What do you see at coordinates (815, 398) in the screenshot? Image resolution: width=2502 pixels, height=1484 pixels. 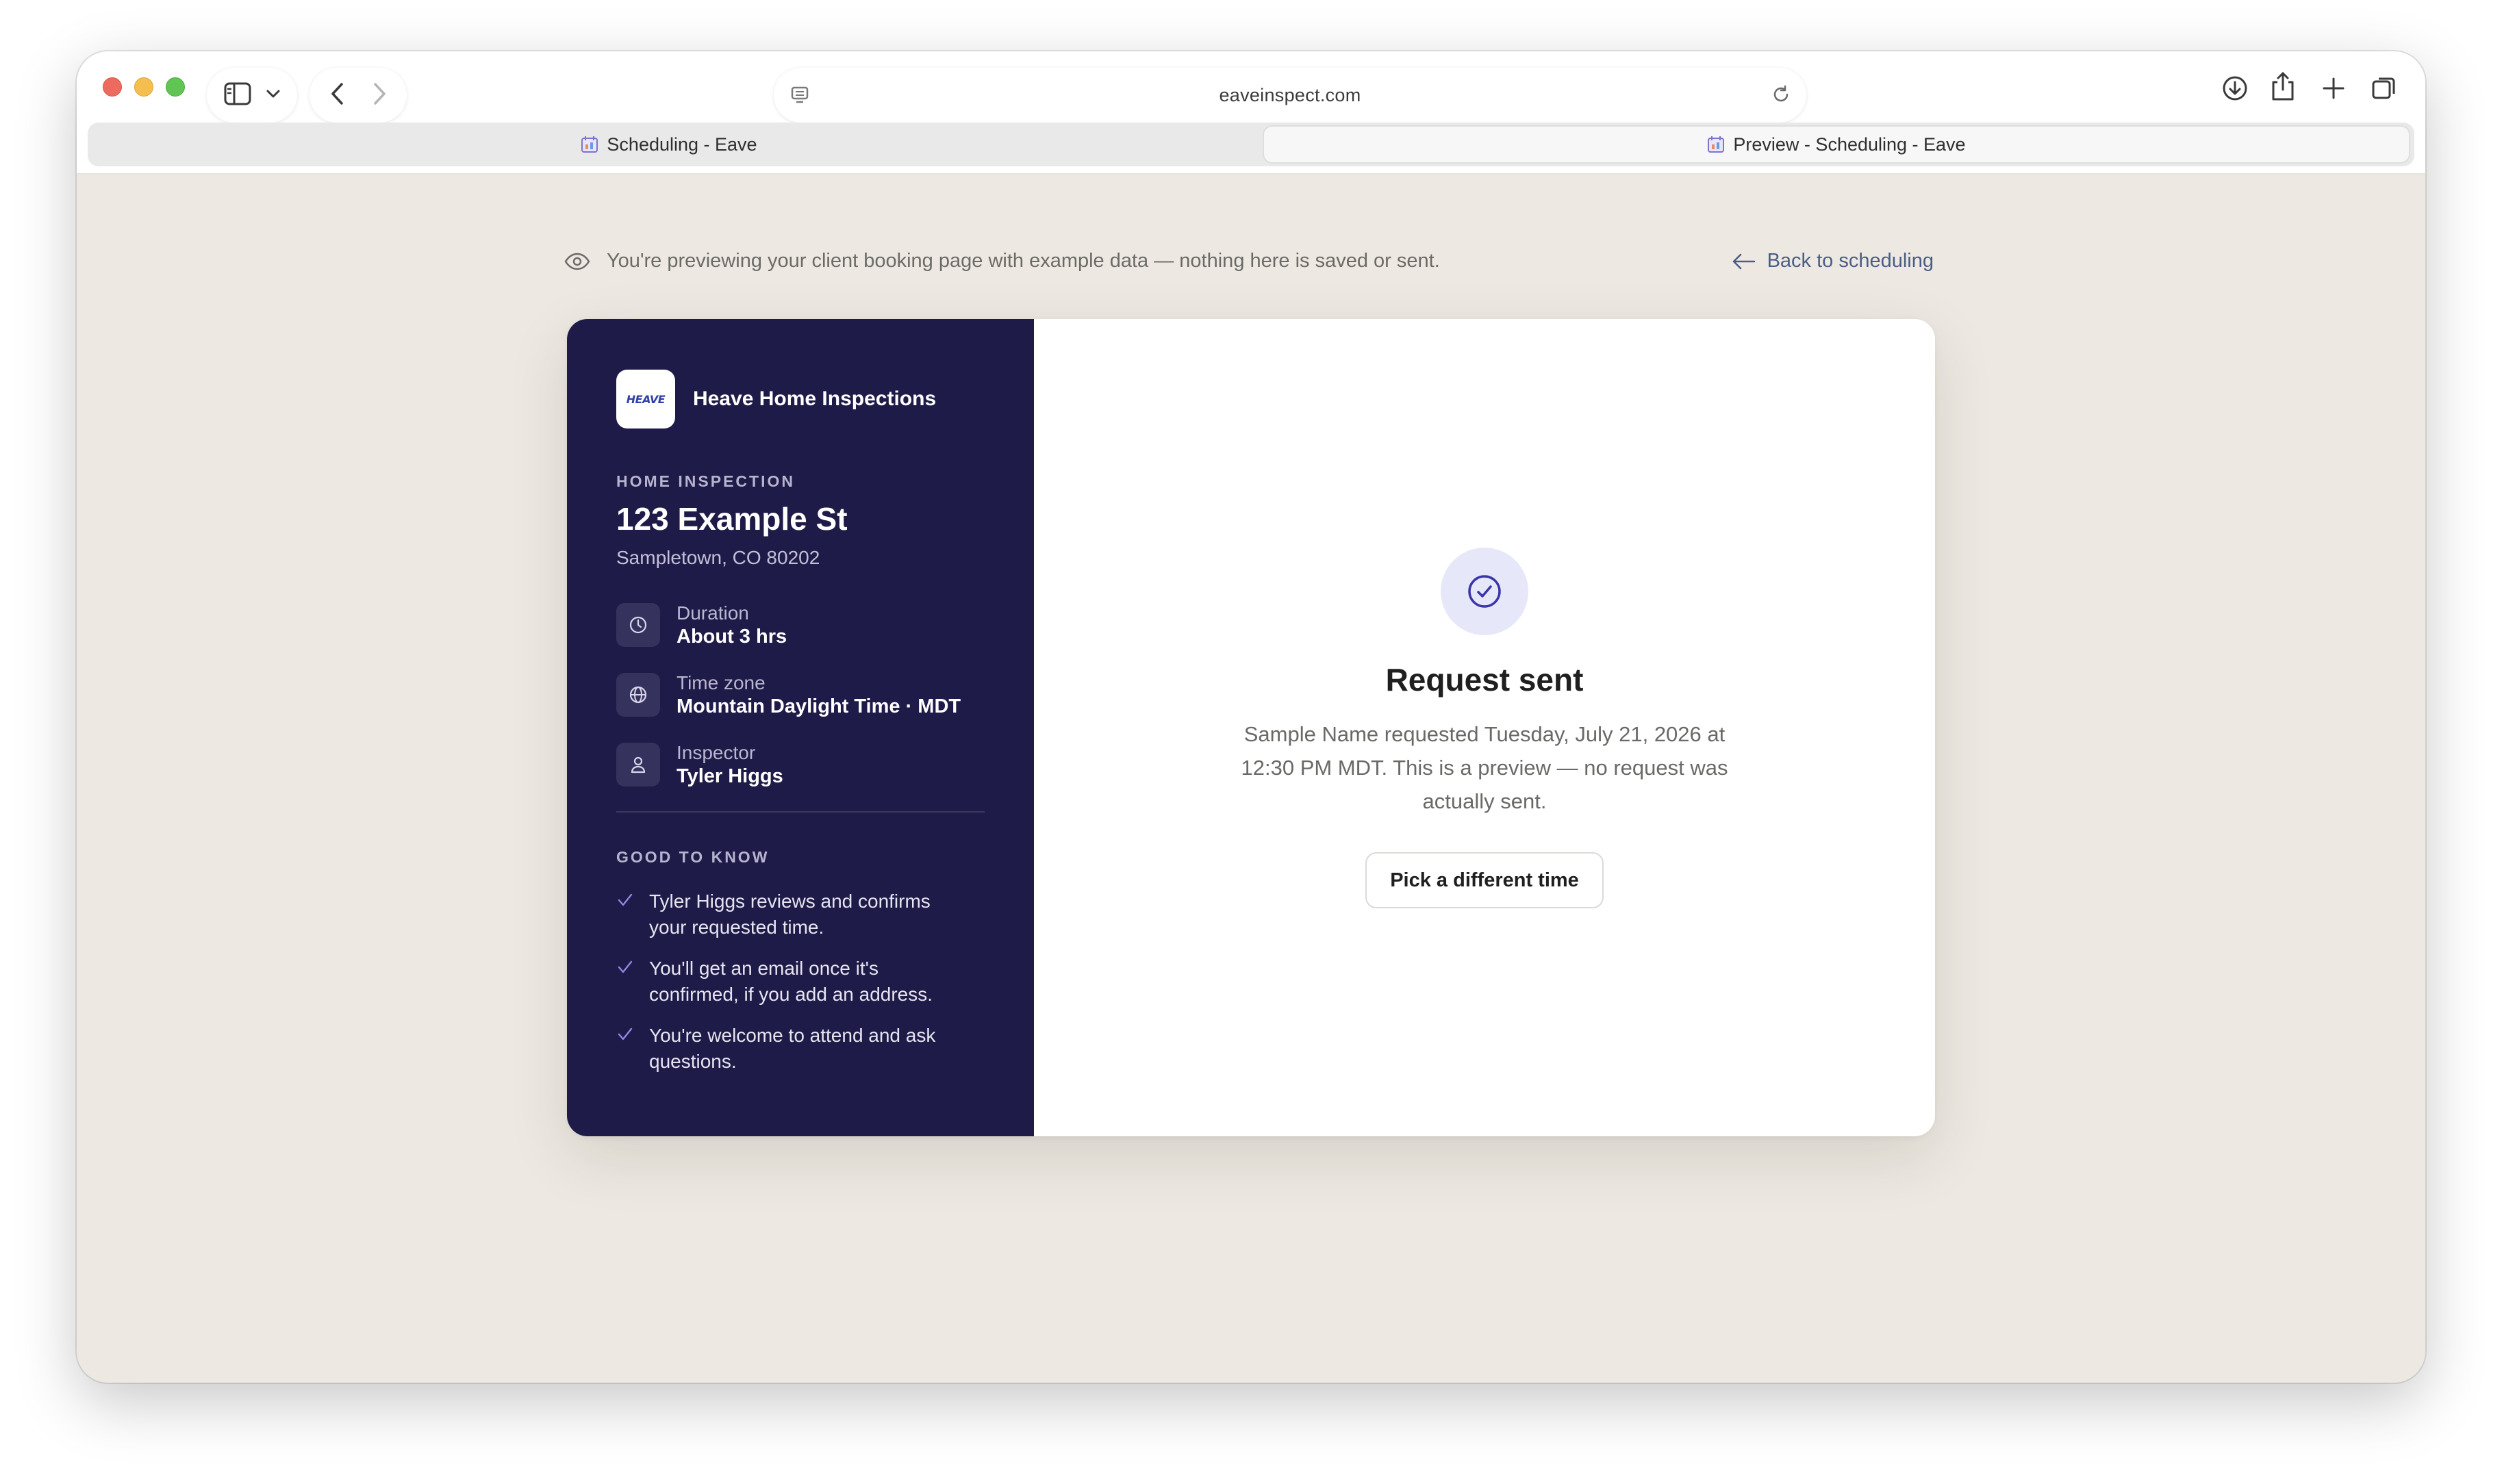 I see `company-name: Heave Home Inspections` at bounding box center [815, 398].